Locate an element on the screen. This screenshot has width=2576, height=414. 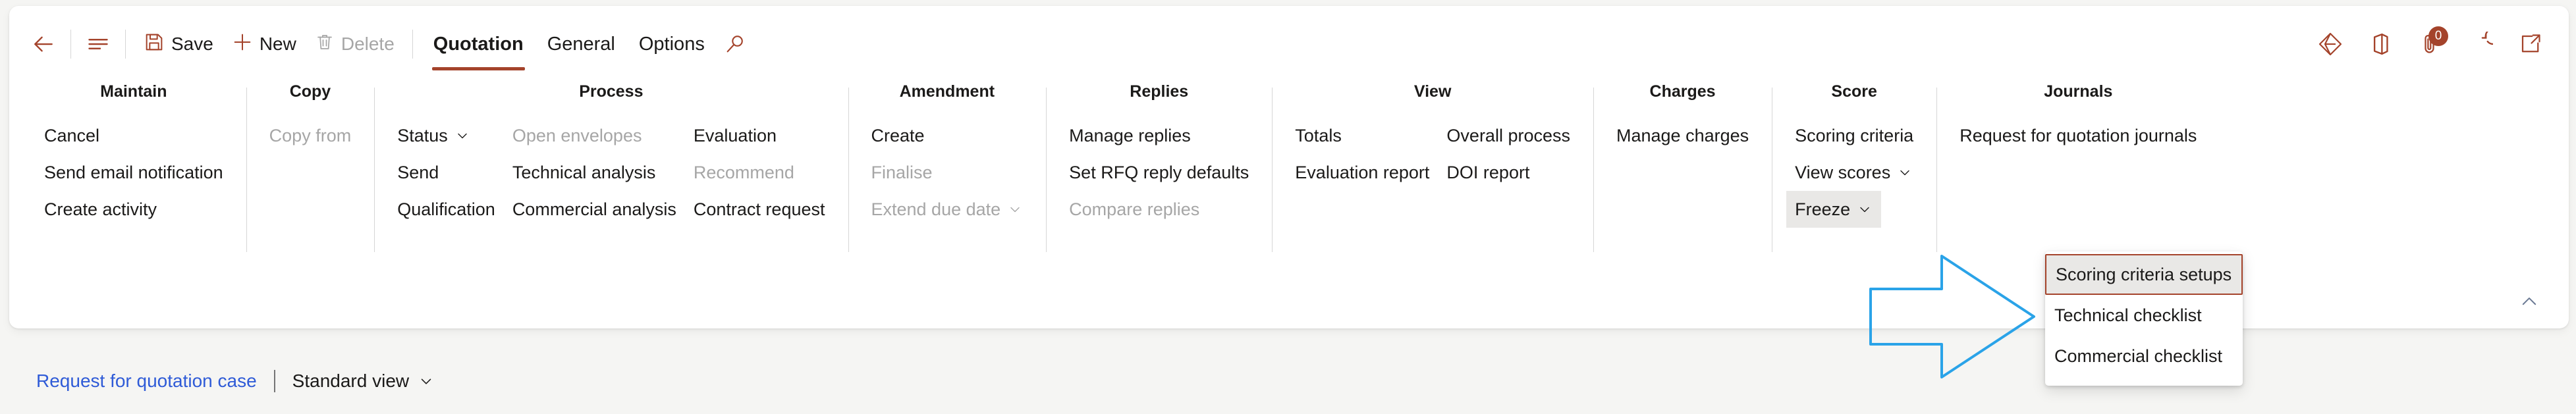
item-label: Status is located at coordinates (422, 135).